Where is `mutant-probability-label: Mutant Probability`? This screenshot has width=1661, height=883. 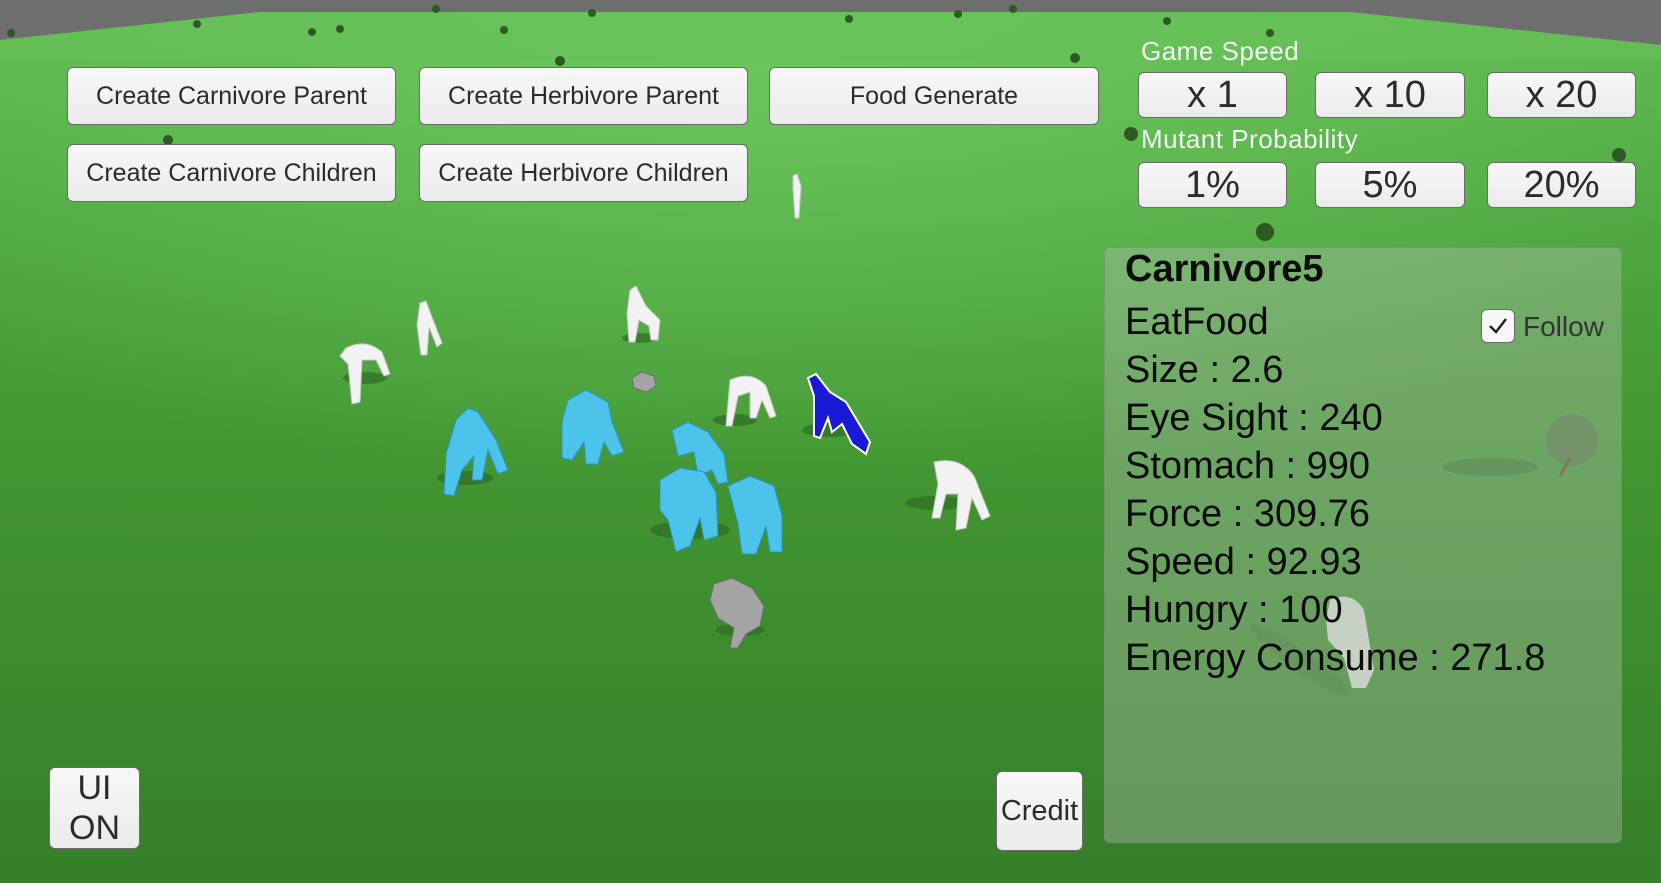
mutant-probability-label: Mutant Probability is located at coordinates (1250, 139).